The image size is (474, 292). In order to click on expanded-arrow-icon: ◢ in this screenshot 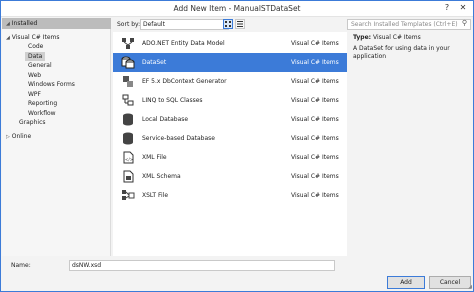, I will do `click(8, 38)`.